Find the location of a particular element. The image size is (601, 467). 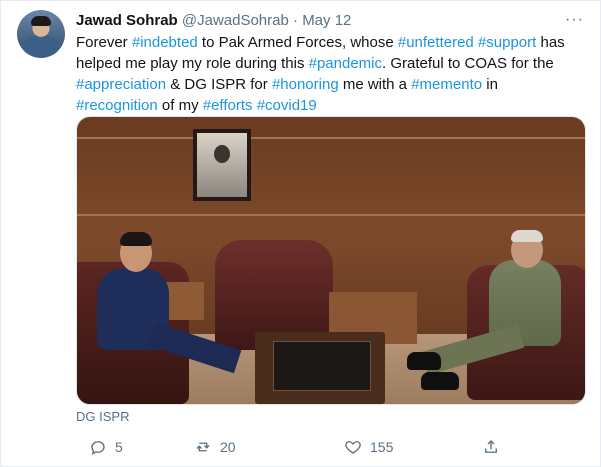

retweet-icon is located at coordinates (203, 447).